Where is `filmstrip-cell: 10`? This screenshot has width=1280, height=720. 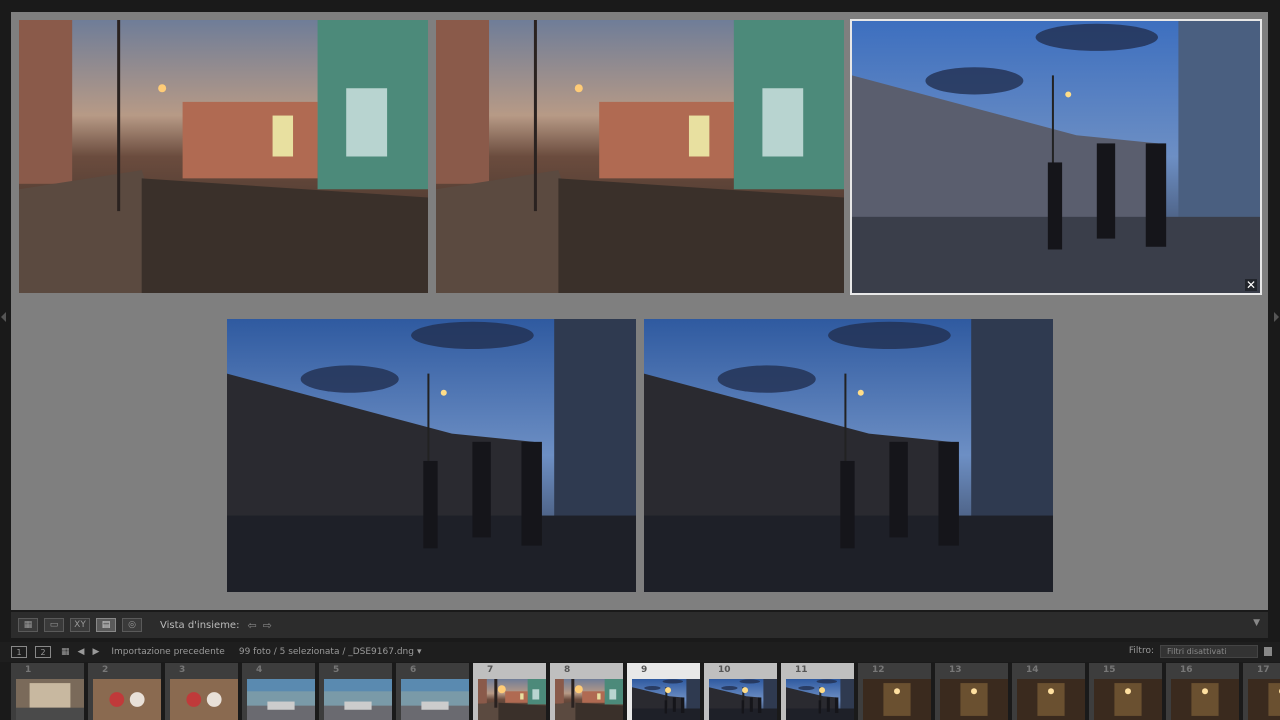 filmstrip-cell: 10 is located at coordinates (741, 691).